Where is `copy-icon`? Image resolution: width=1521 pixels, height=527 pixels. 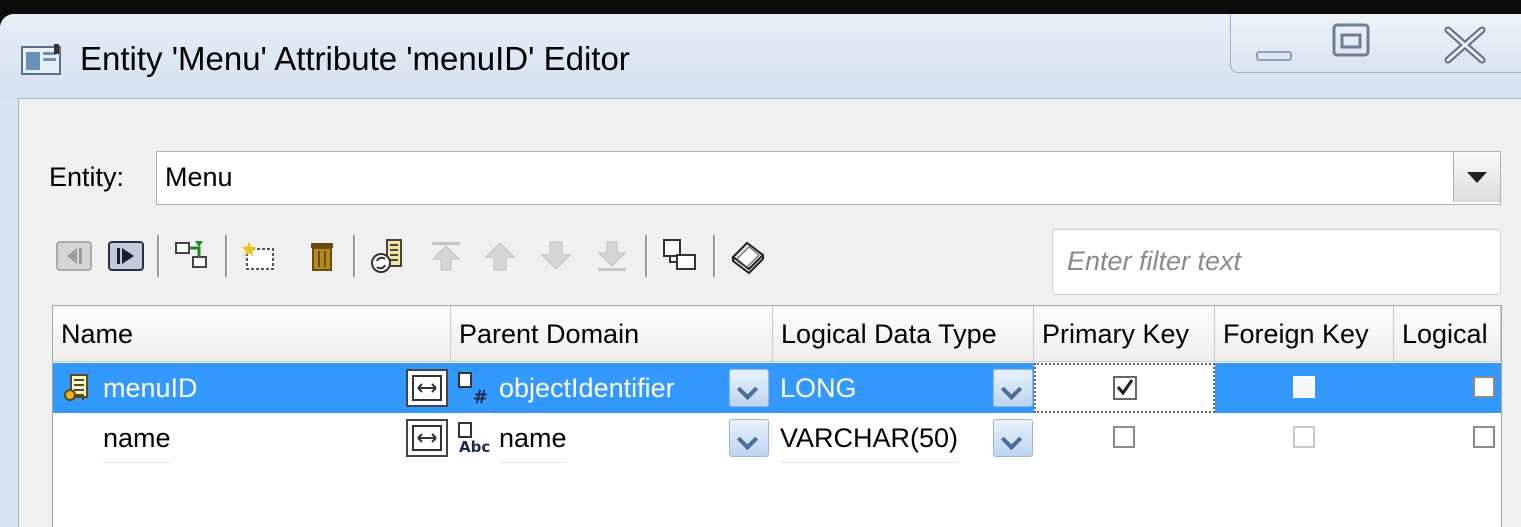 copy-icon is located at coordinates (680, 256).